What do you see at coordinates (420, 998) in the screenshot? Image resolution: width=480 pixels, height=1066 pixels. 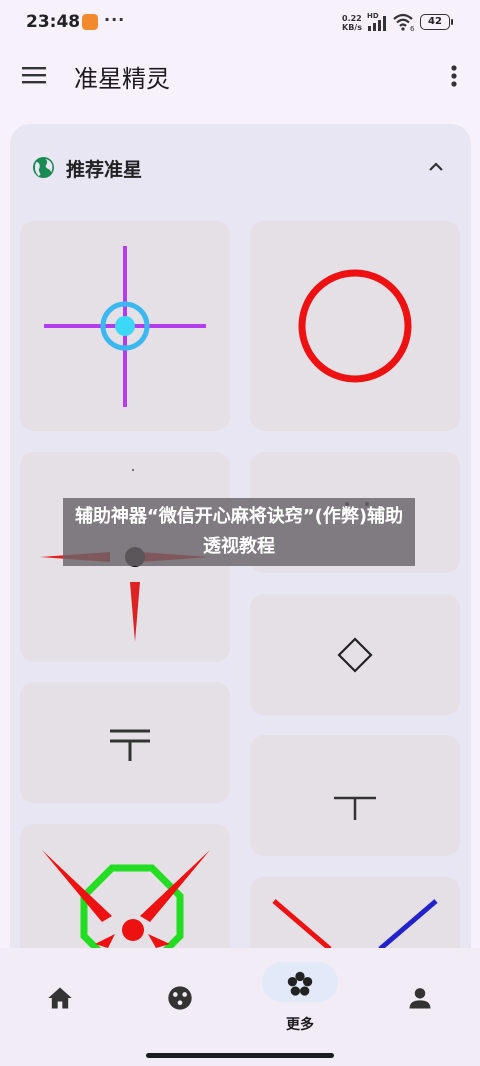 I see `person-icon` at bounding box center [420, 998].